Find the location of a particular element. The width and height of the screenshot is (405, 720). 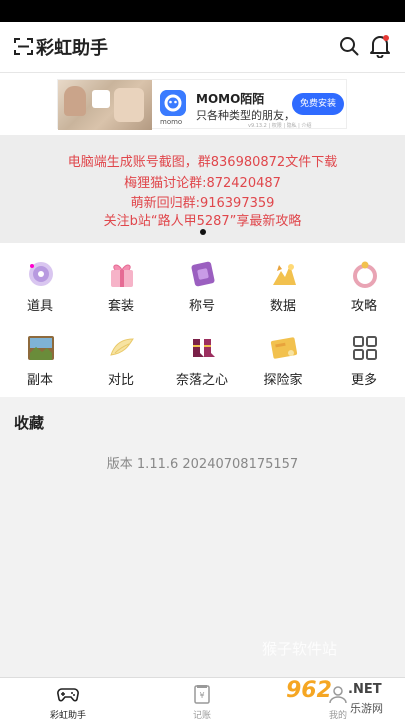

grid-item-titles: 称号 is located at coordinates (202, 278).